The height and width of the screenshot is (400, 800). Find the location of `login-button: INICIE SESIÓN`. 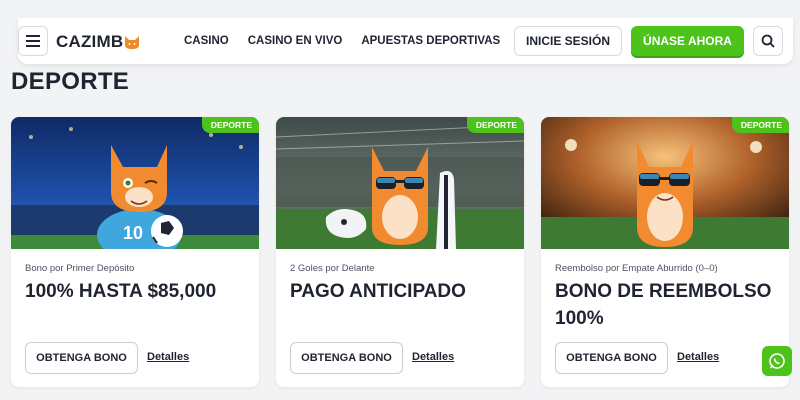

login-button: INICIE SESIÓN is located at coordinates (568, 41).